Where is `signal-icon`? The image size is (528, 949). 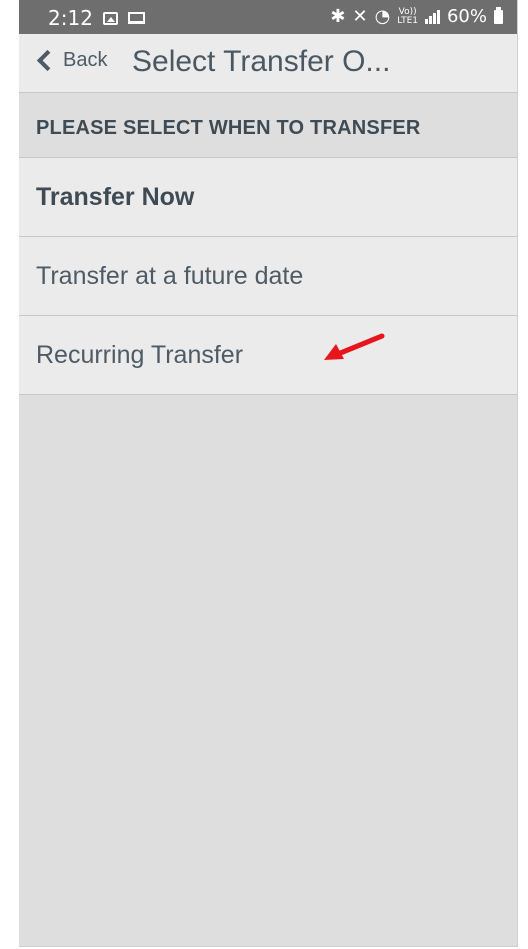 signal-icon is located at coordinates (432, 16).